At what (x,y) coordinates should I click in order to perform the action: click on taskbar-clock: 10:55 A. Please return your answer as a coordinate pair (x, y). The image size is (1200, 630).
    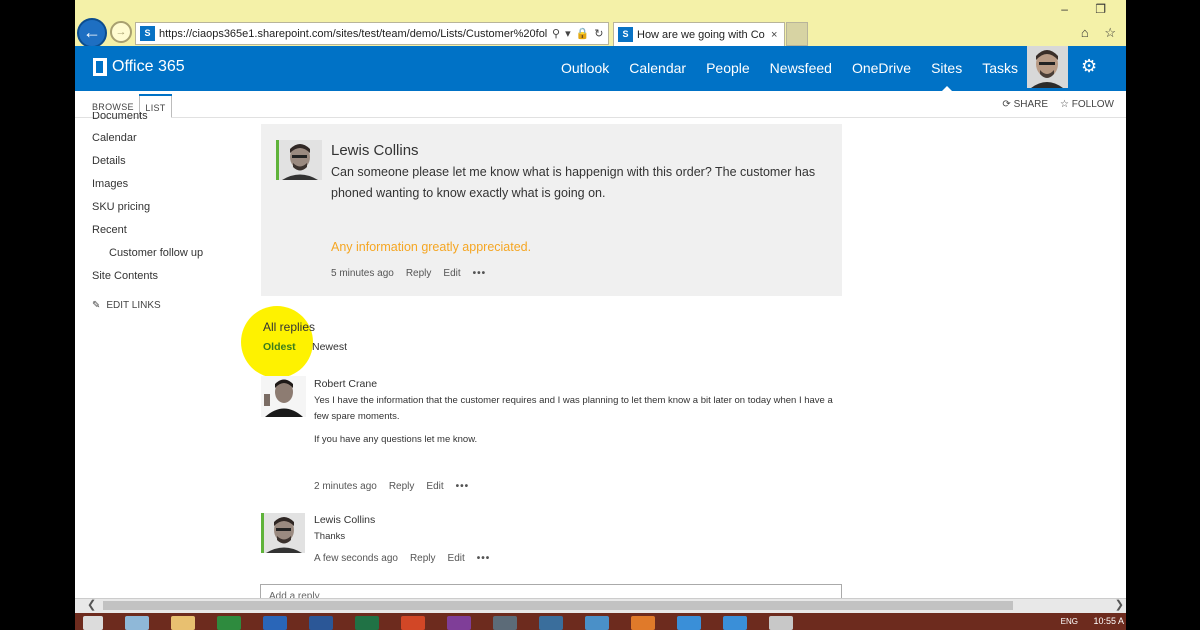
    Looking at the image, I should click on (1108, 621).